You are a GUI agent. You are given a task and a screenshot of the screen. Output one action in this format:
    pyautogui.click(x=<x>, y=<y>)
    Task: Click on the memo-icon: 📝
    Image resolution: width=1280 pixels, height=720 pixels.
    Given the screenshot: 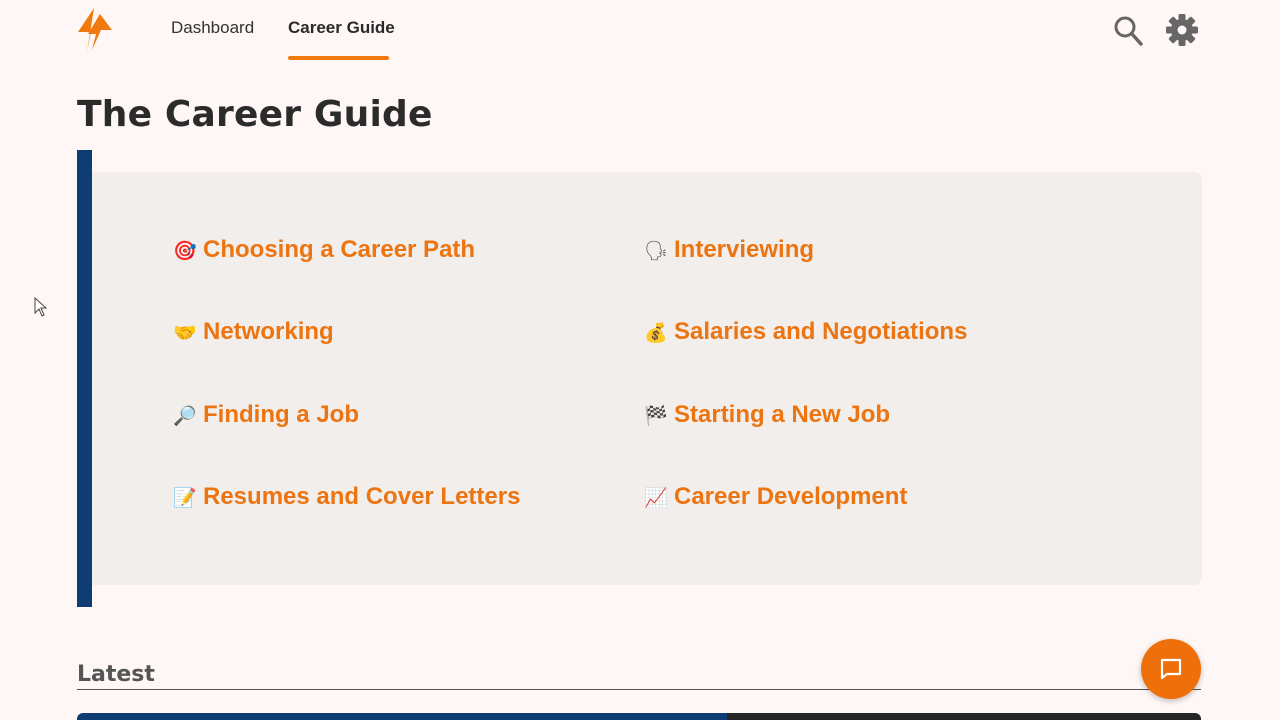 What is the action you would take?
    pyautogui.click(x=185, y=497)
    